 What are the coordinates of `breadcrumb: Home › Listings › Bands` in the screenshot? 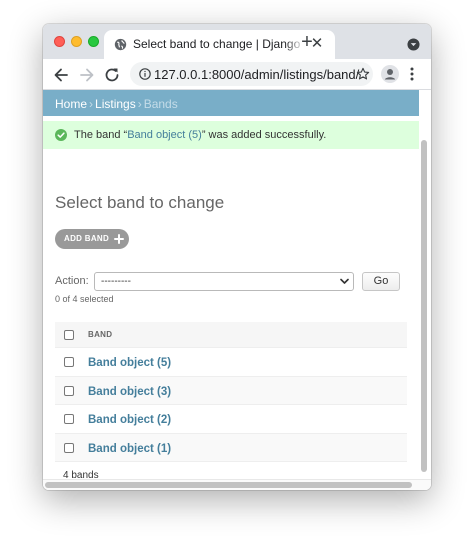 It's located at (231, 103).